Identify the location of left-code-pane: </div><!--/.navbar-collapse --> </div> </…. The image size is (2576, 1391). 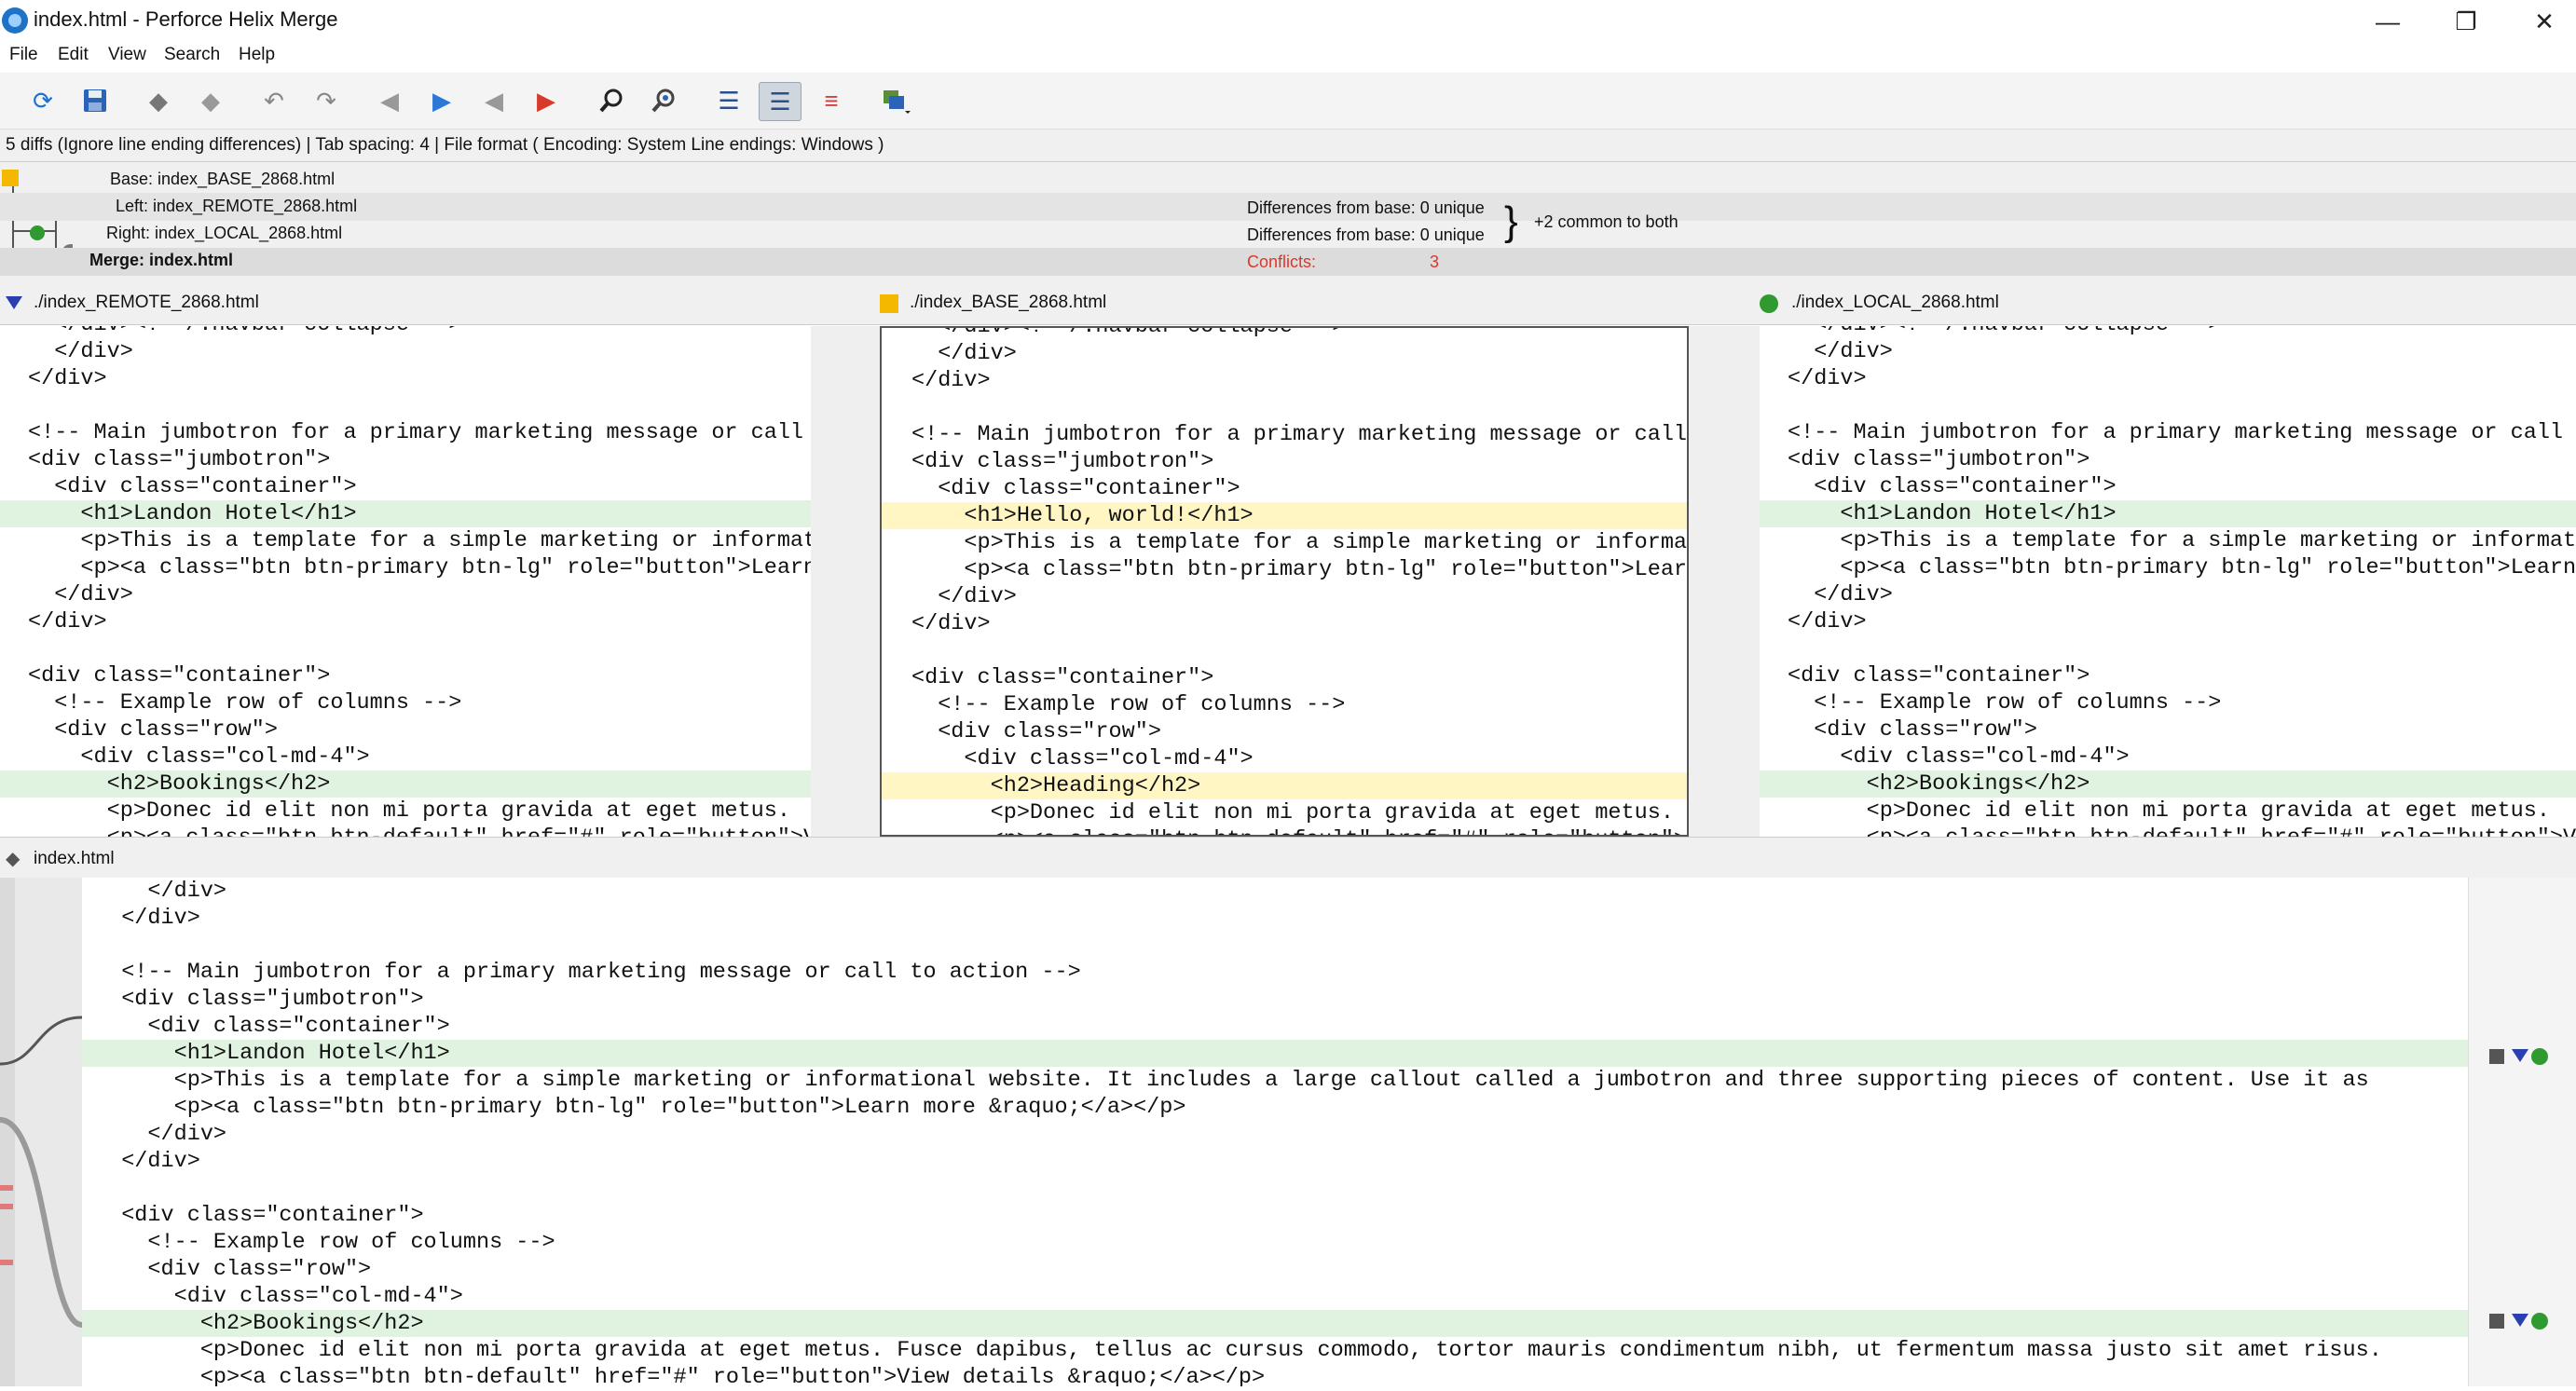
(405, 581).